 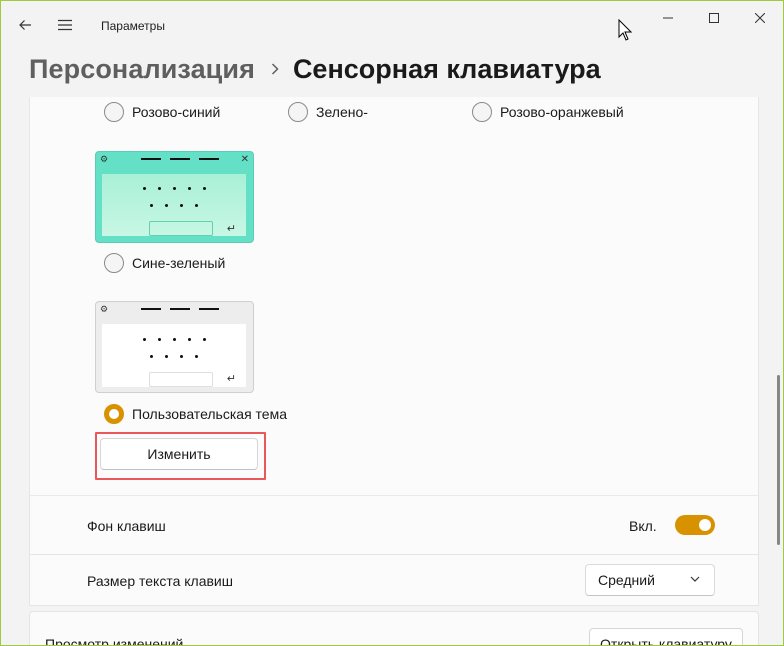 What do you see at coordinates (244, 159) in the screenshot?
I see `close-icon: ✕` at bounding box center [244, 159].